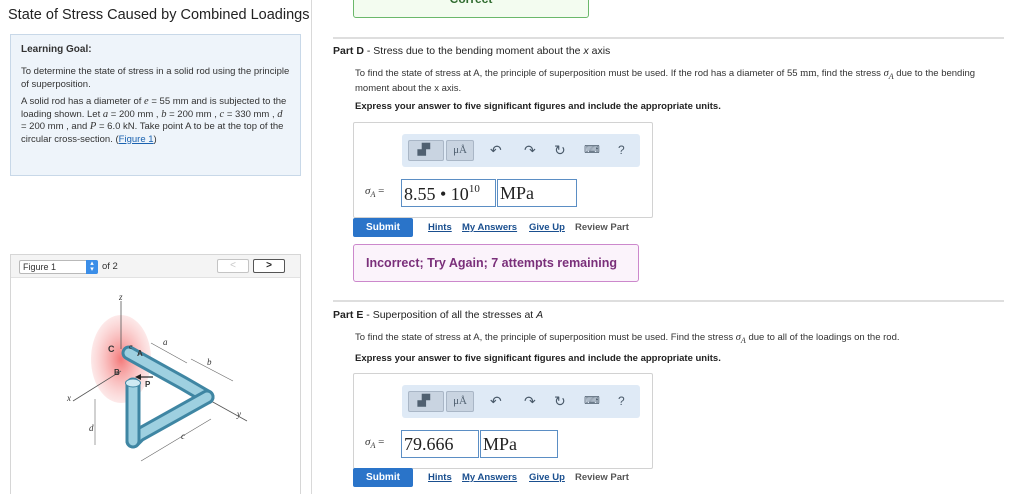  What do you see at coordinates (58, 267) in the screenshot?
I see `figure-select: Figure 1 ▴ ▾` at bounding box center [58, 267].